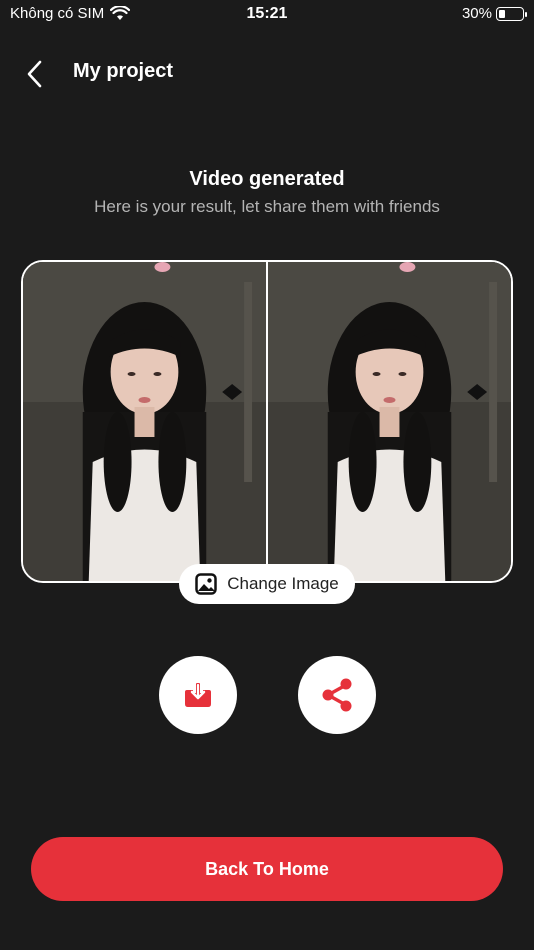 The image size is (534, 950). I want to click on back-button, so click(35, 74).